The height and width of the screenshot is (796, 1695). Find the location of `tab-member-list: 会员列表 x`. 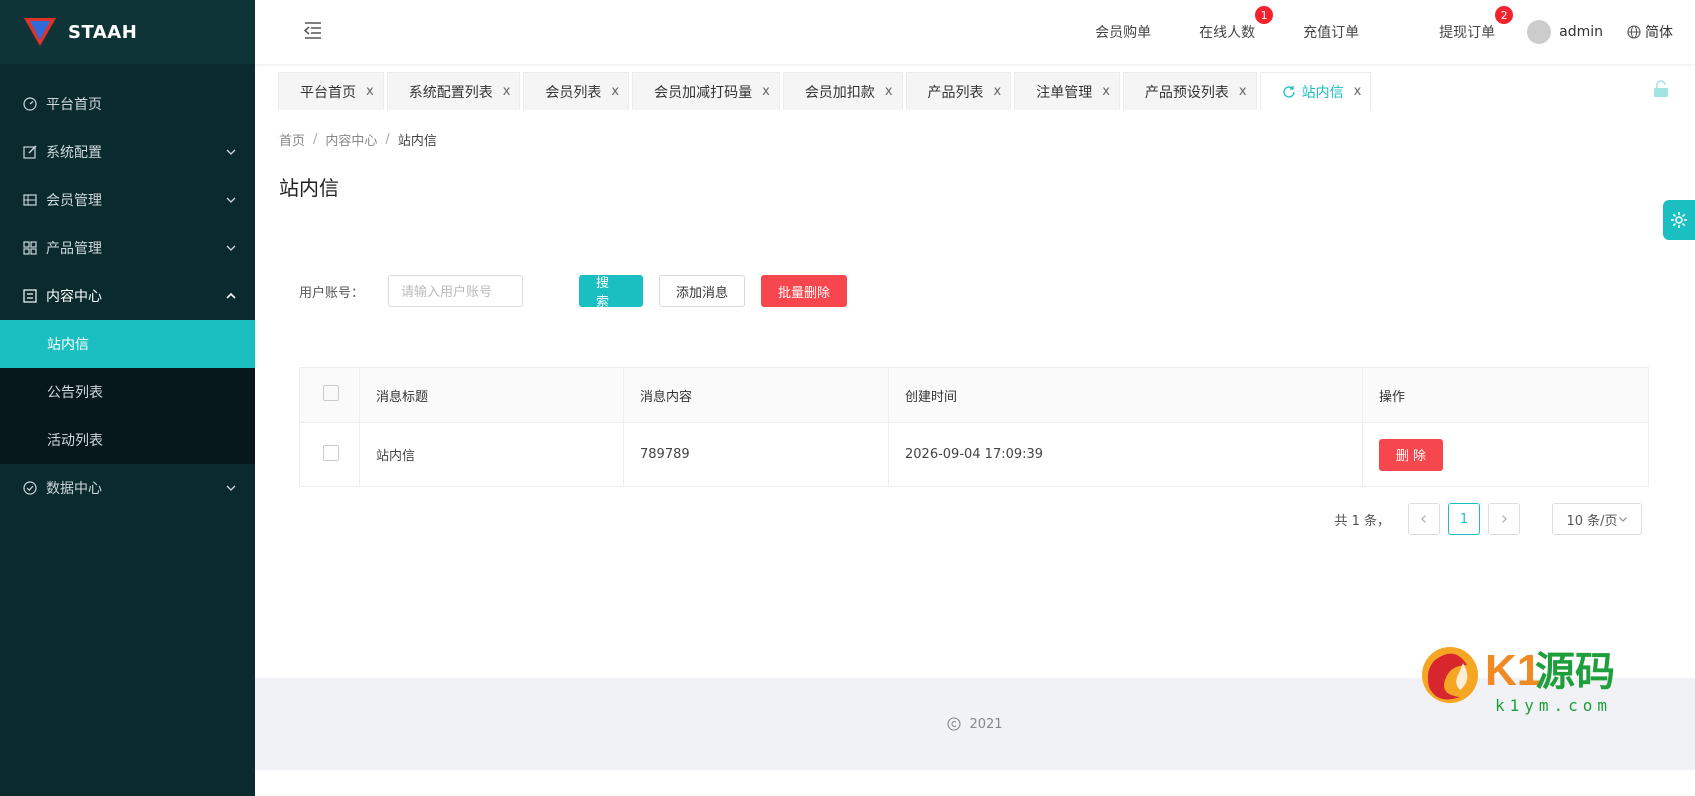

tab-member-list: 会员列表 x is located at coordinates (576, 91).